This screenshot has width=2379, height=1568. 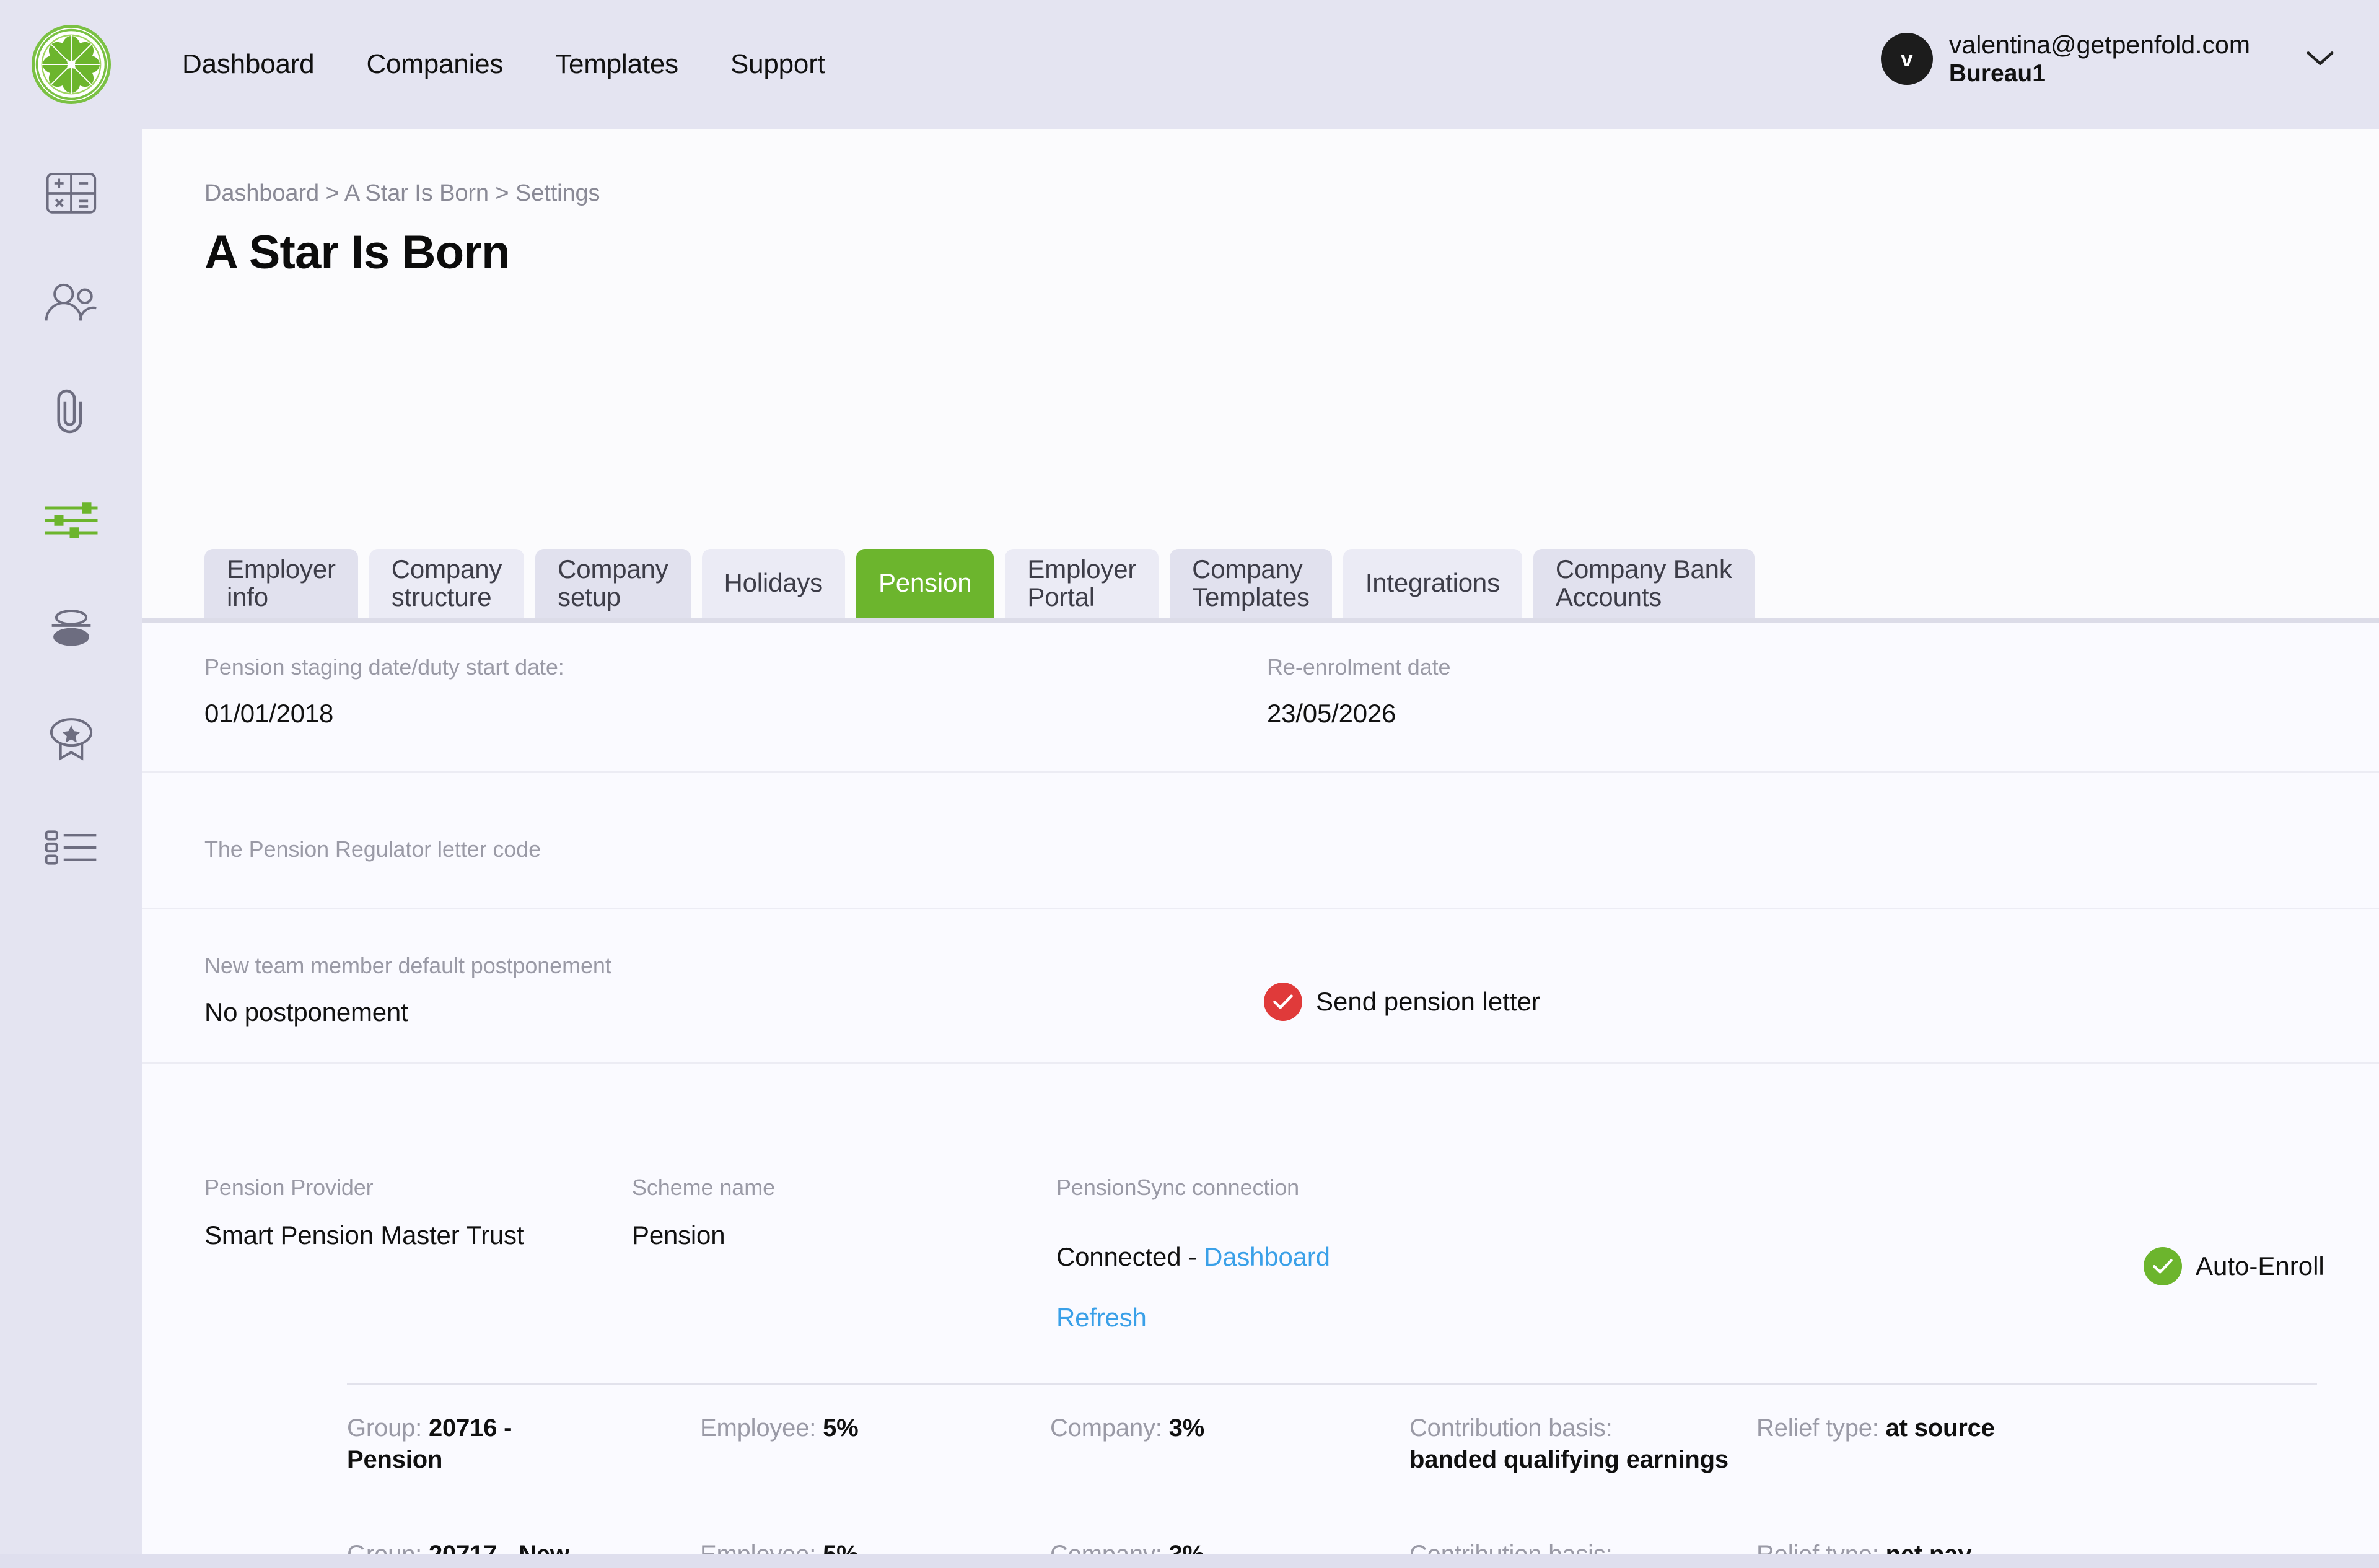 What do you see at coordinates (1428, 1001) in the screenshot?
I see `send-pension-letter-label: Send pension letter` at bounding box center [1428, 1001].